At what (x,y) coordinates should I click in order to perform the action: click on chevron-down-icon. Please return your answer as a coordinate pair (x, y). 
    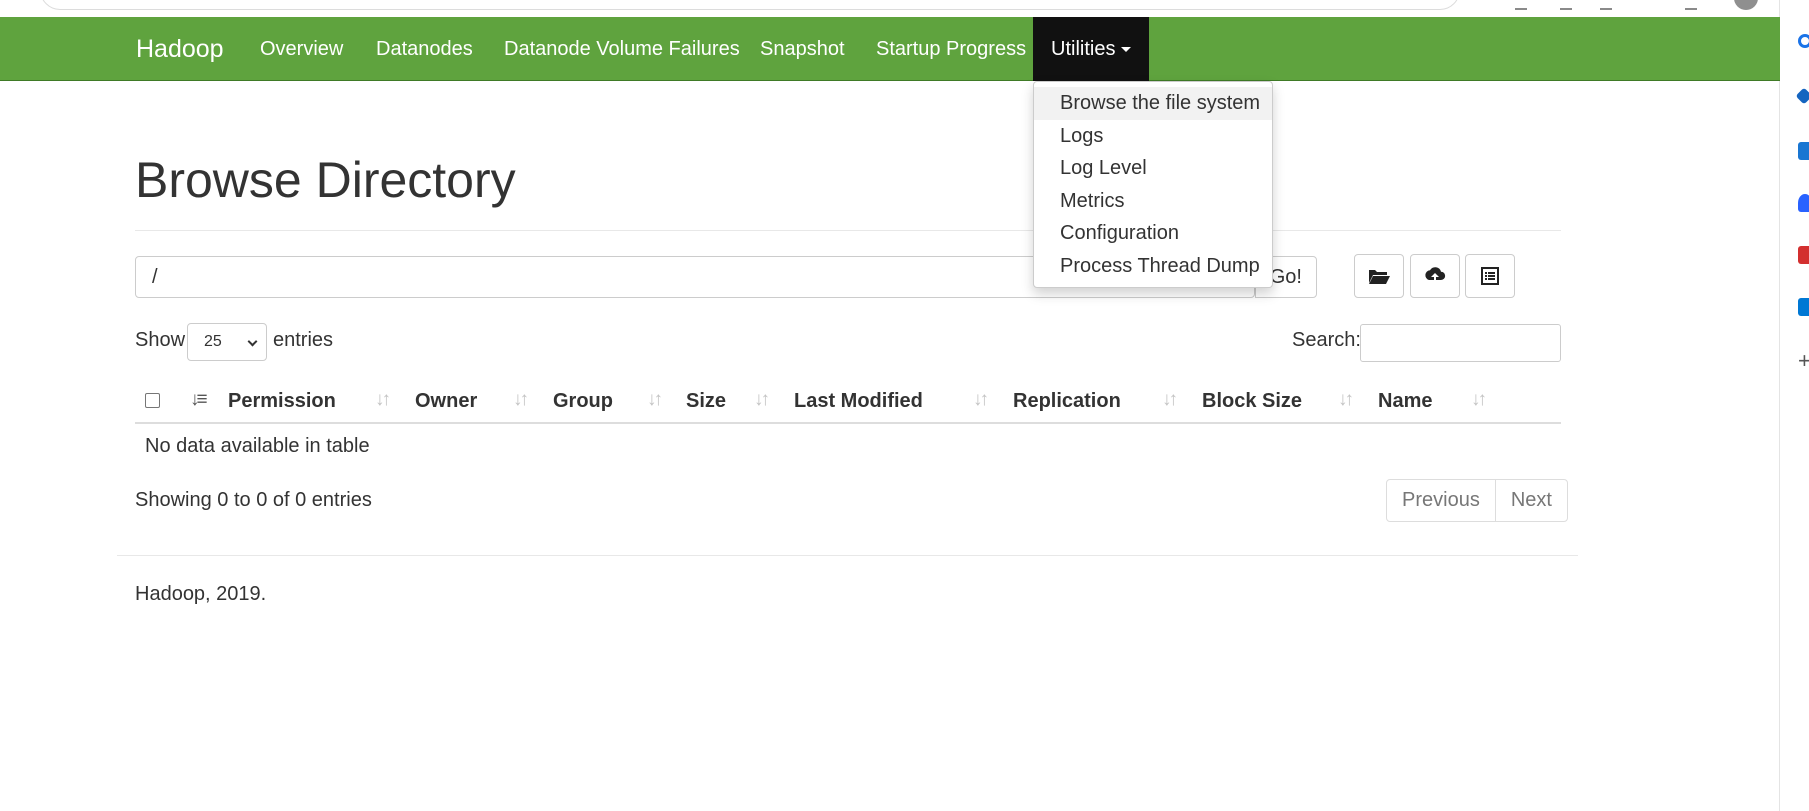
    Looking at the image, I should click on (252, 341).